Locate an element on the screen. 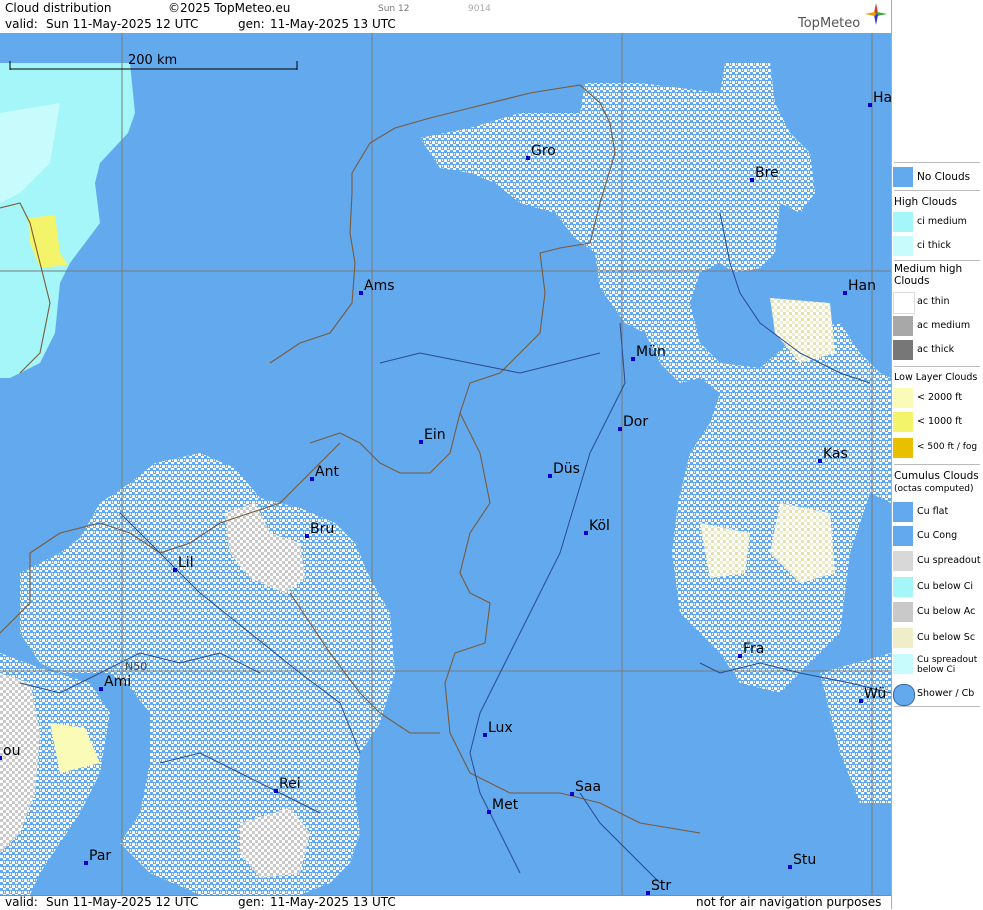 The width and height of the screenshot is (983, 910). city-label: Bru is located at coordinates (322, 529).